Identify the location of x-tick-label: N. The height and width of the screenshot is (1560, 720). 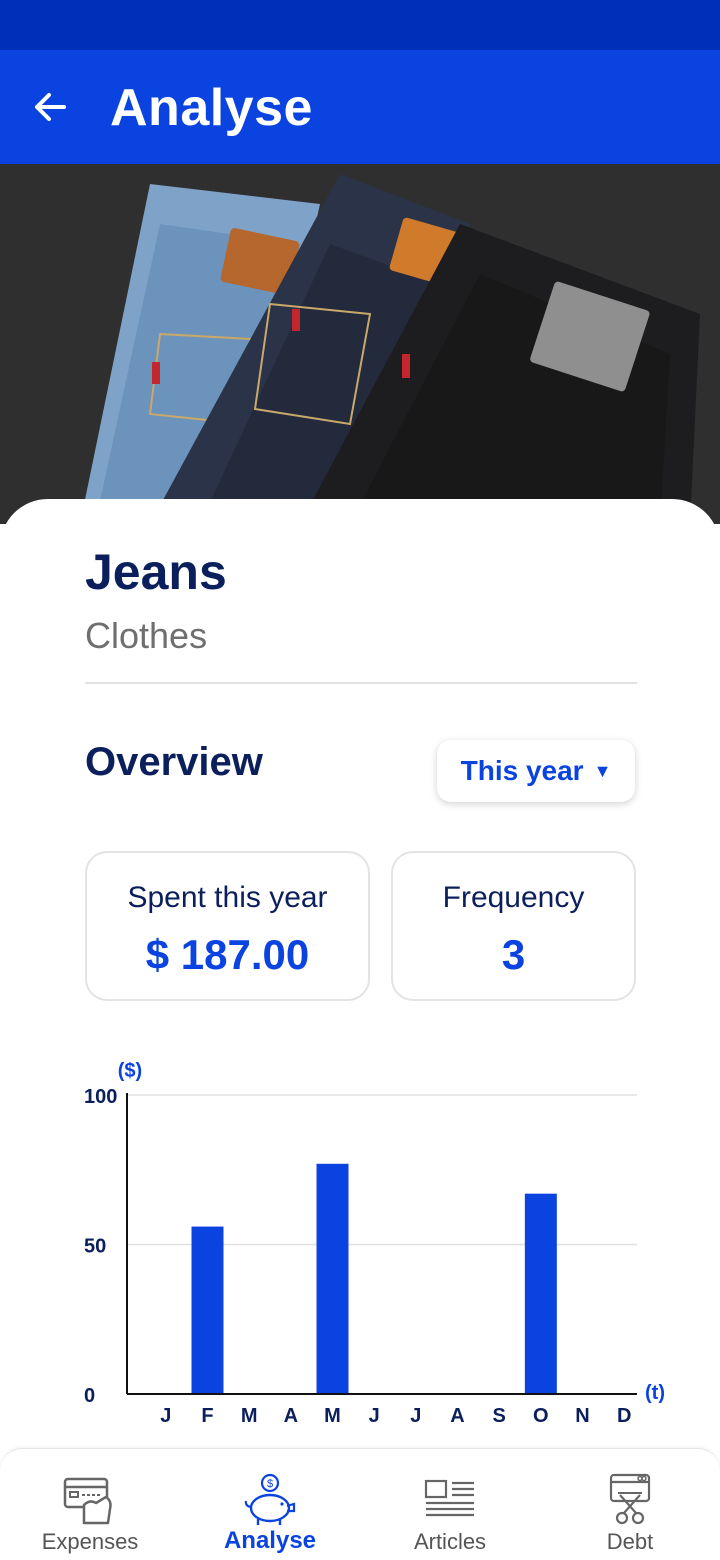
(582, 1416).